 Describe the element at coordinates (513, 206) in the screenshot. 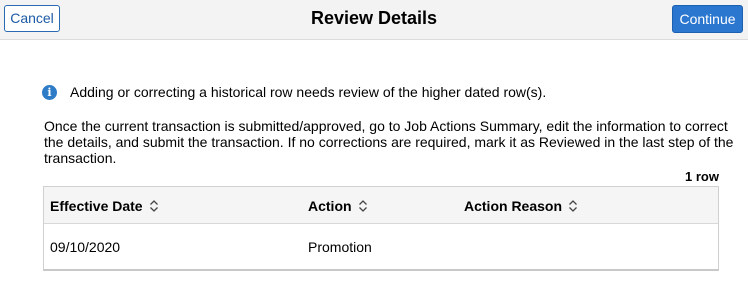

I see `column-header-label: Action Reason` at that location.